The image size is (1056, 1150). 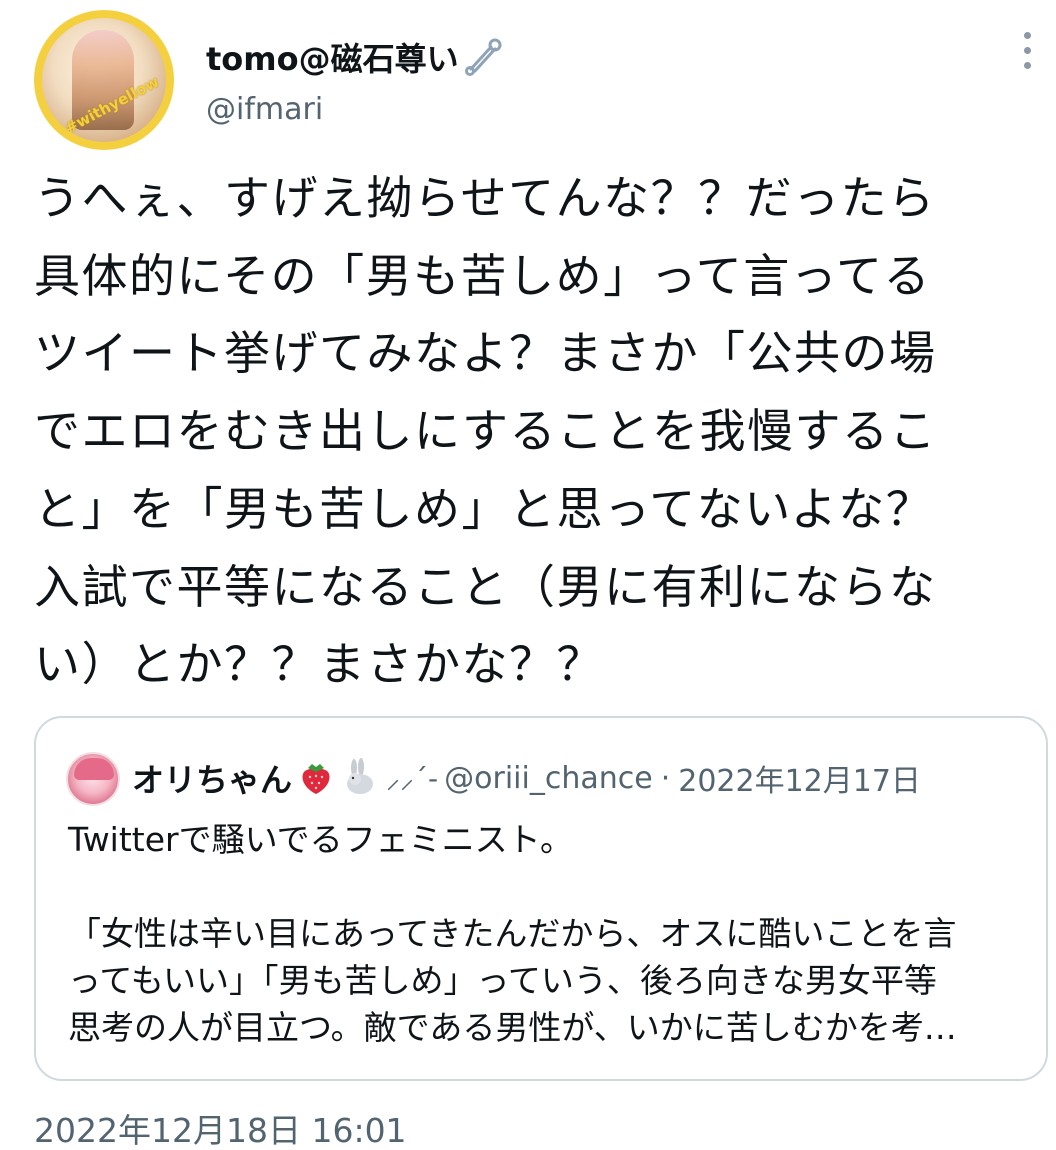 What do you see at coordinates (512, 933) in the screenshot?
I see `quoted-line: 「女性は辛い目にあってきたんだから、オスに酷いことを言` at bounding box center [512, 933].